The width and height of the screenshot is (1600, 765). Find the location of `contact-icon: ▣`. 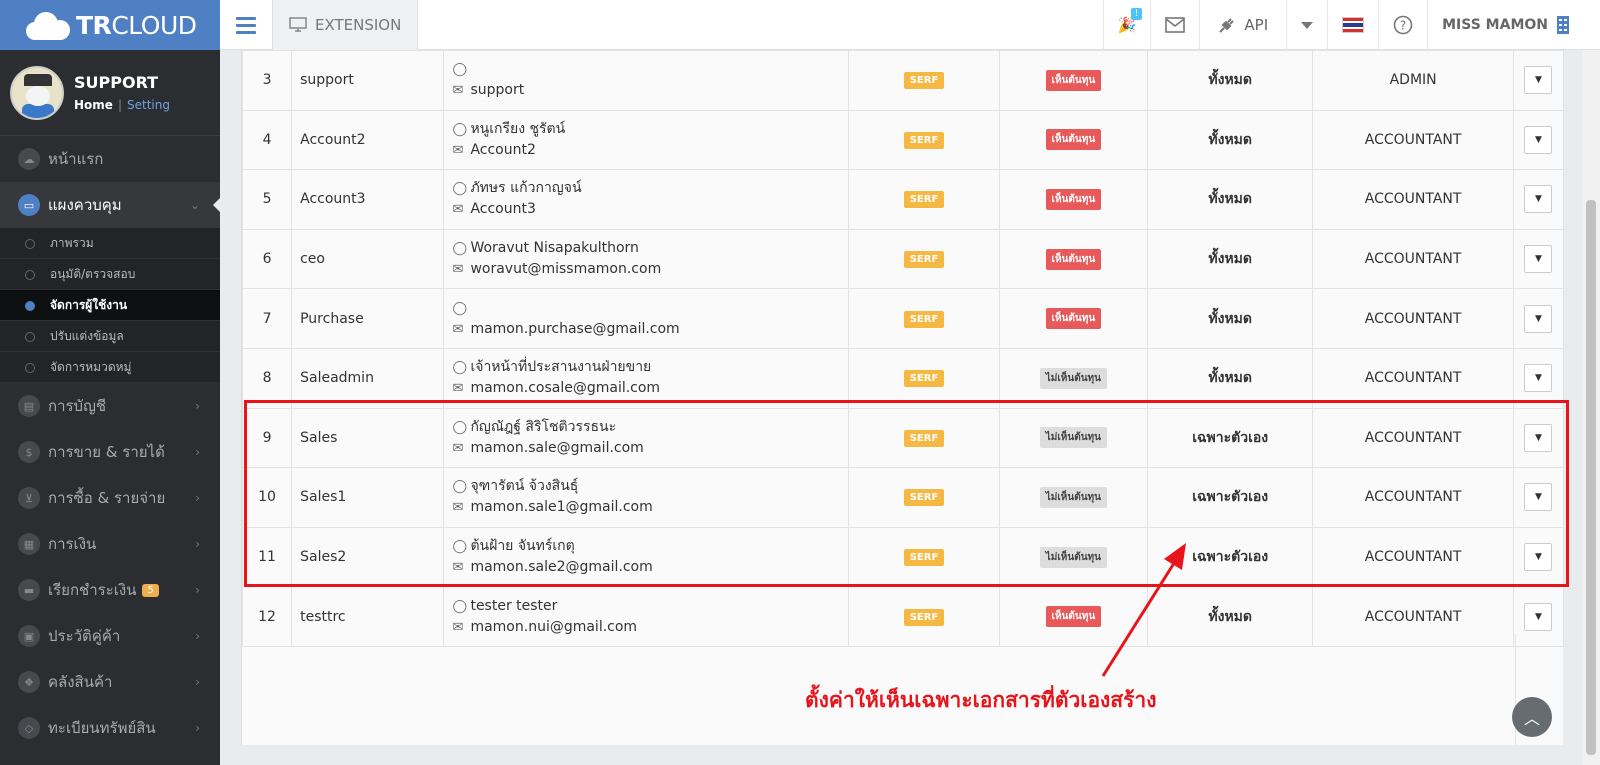

contact-icon: ▣ is located at coordinates (29, 636).